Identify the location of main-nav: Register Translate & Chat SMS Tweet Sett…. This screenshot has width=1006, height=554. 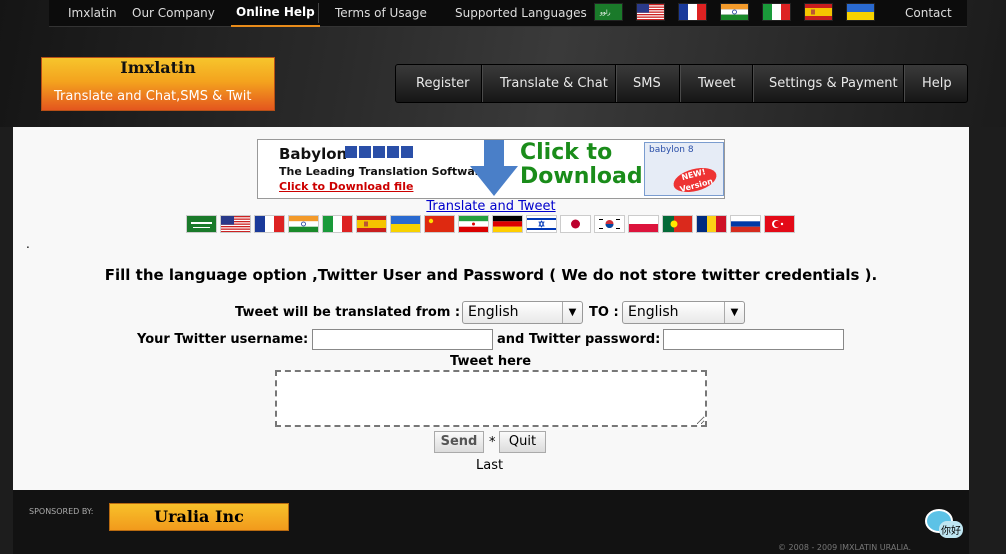
(681, 83).